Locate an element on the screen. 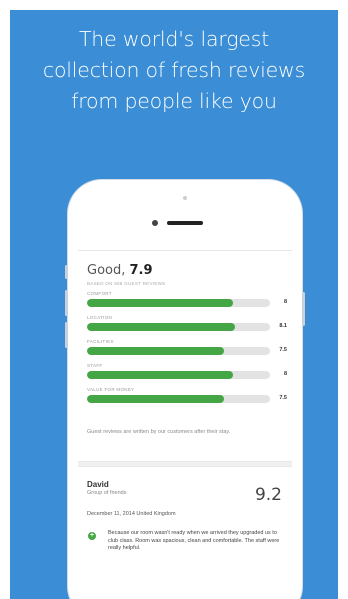 This screenshot has width=348, height=599. reviewer-name: David is located at coordinates (98, 484).